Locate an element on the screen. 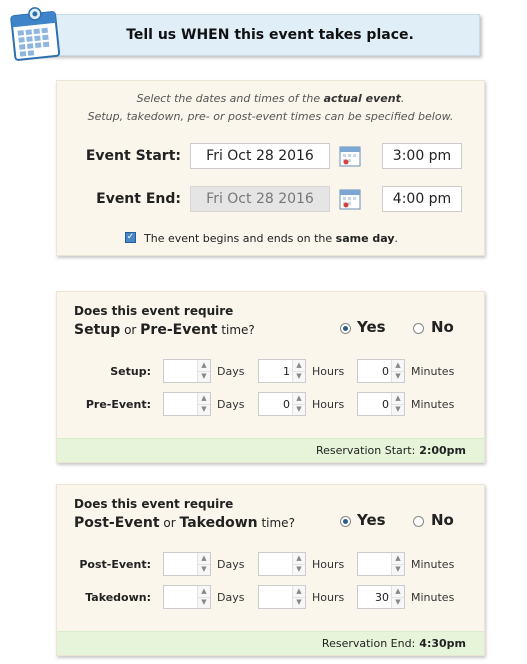 Image resolution: width=527 pixels, height=664 pixels. note-text: Select the dates and times of the is located at coordinates (230, 98).